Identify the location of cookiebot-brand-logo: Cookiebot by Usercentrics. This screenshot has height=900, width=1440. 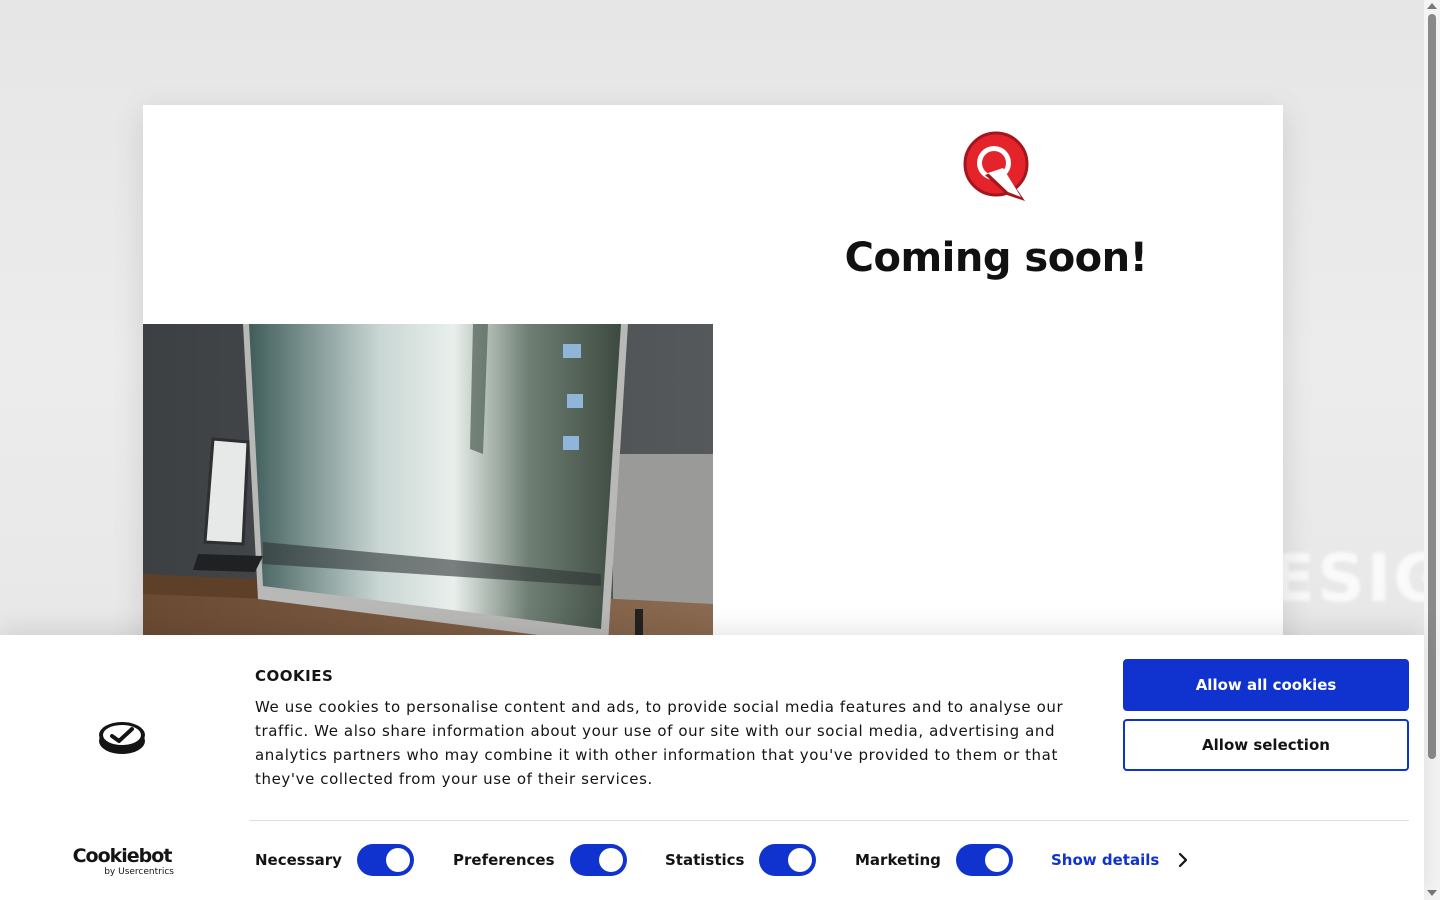
(122, 861).